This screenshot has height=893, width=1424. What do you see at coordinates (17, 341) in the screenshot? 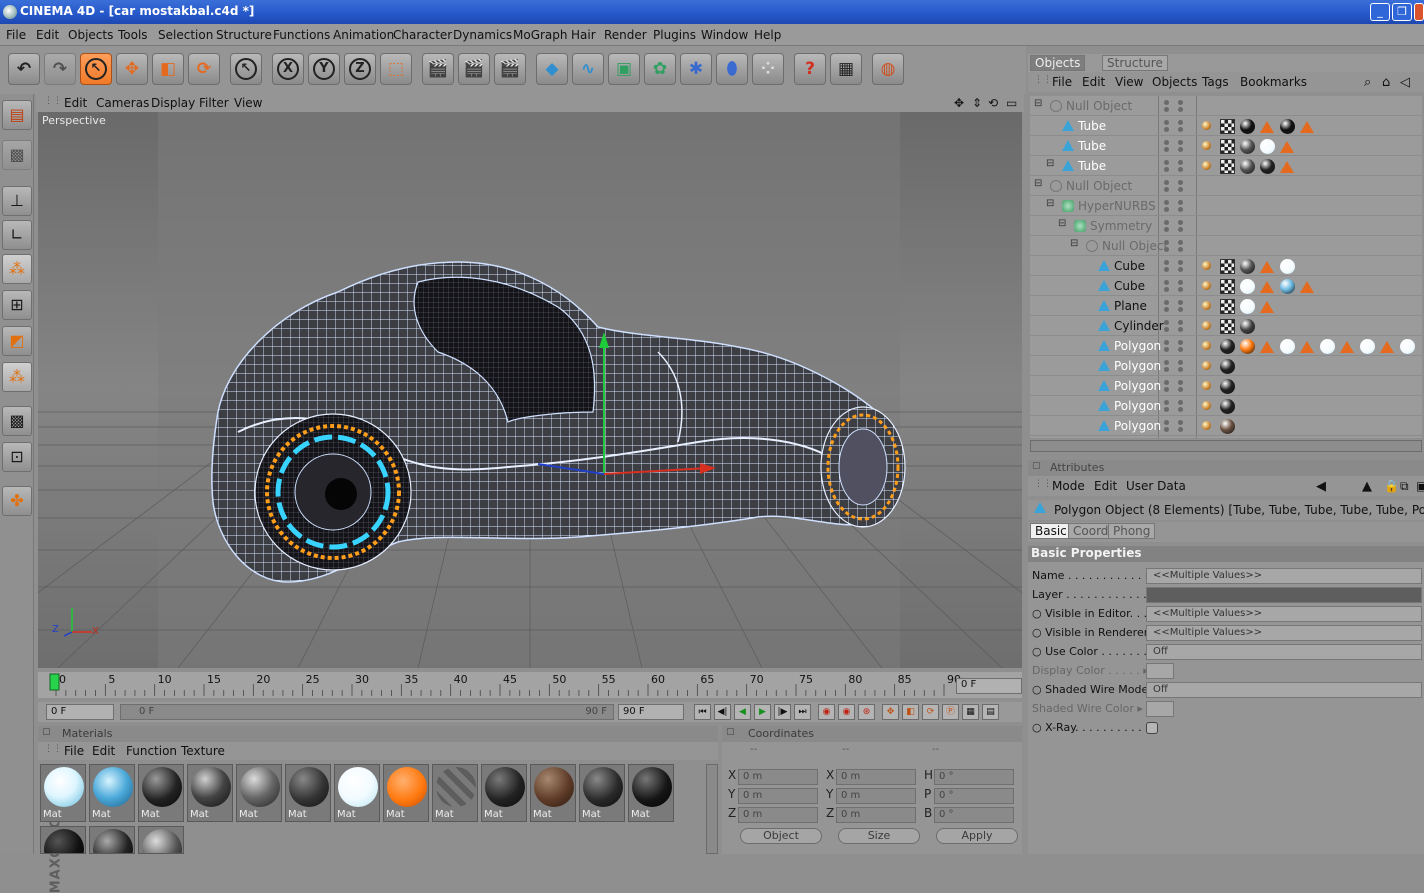
I see `polygons-mode-button: ◩` at bounding box center [17, 341].